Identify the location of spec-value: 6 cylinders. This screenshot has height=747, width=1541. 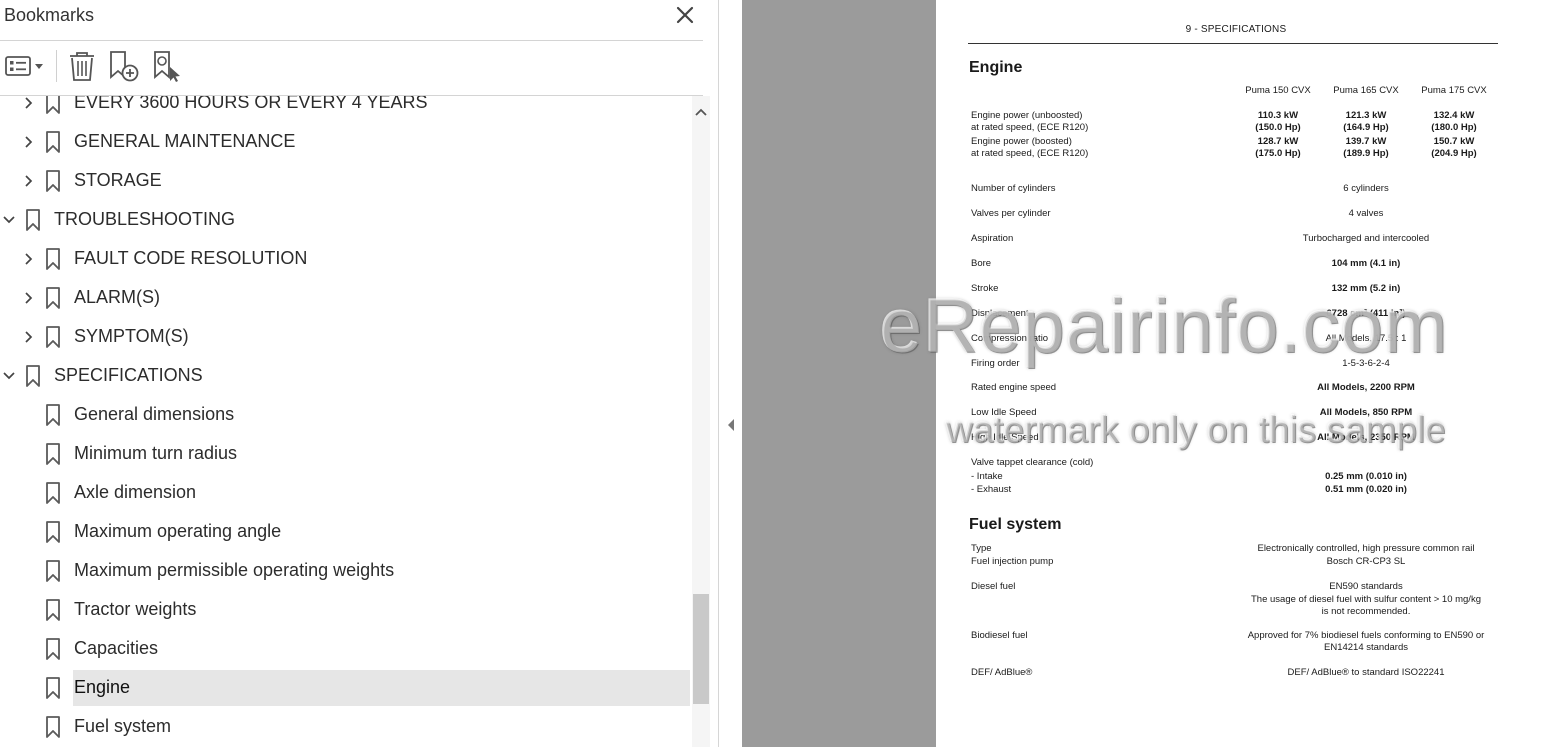
(1366, 188).